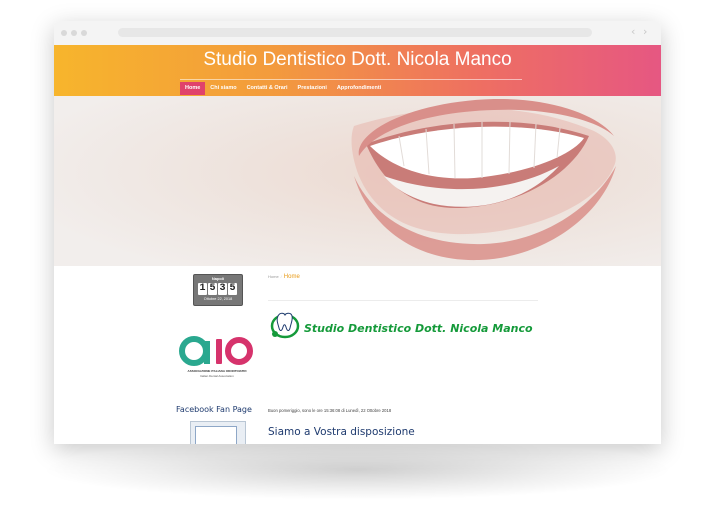 The width and height of the screenshot is (715, 531). Describe the element at coordinates (218, 299) in the screenshot. I see `counter-date: Ottobre 22, 2018` at that location.